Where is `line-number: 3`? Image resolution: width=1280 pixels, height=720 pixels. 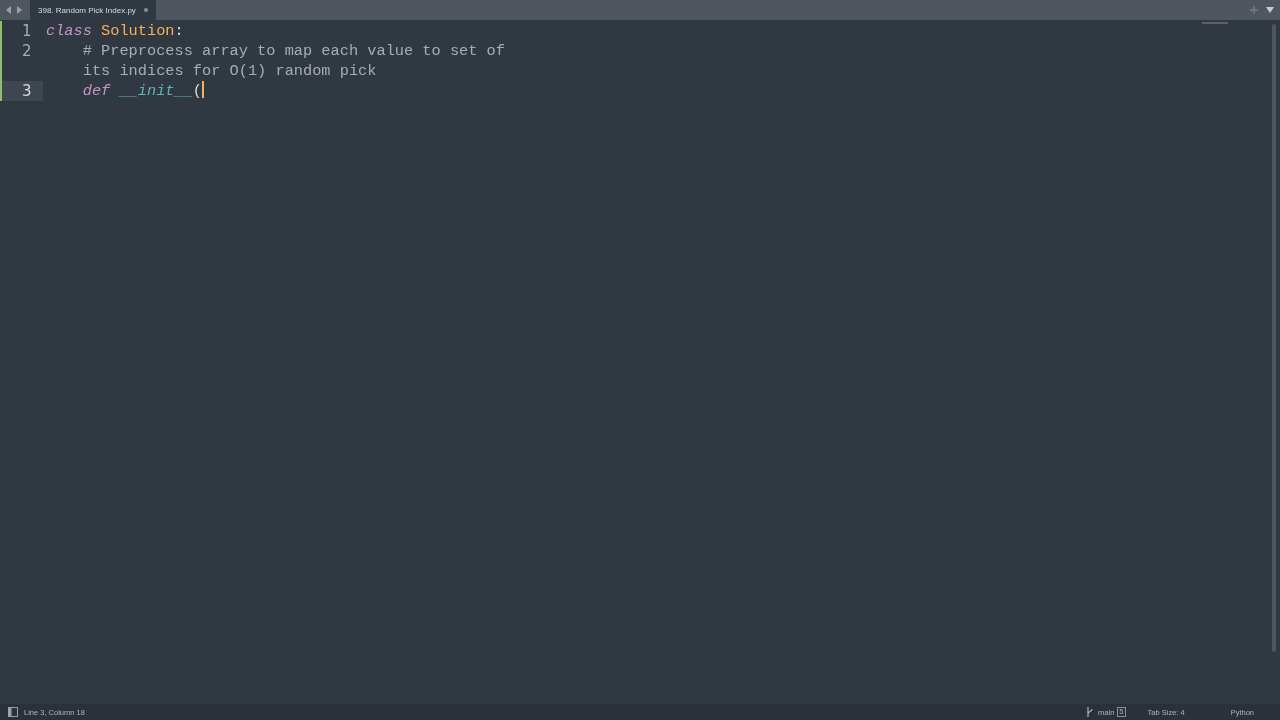 line-number: 3 is located at coordinates (22, 91).